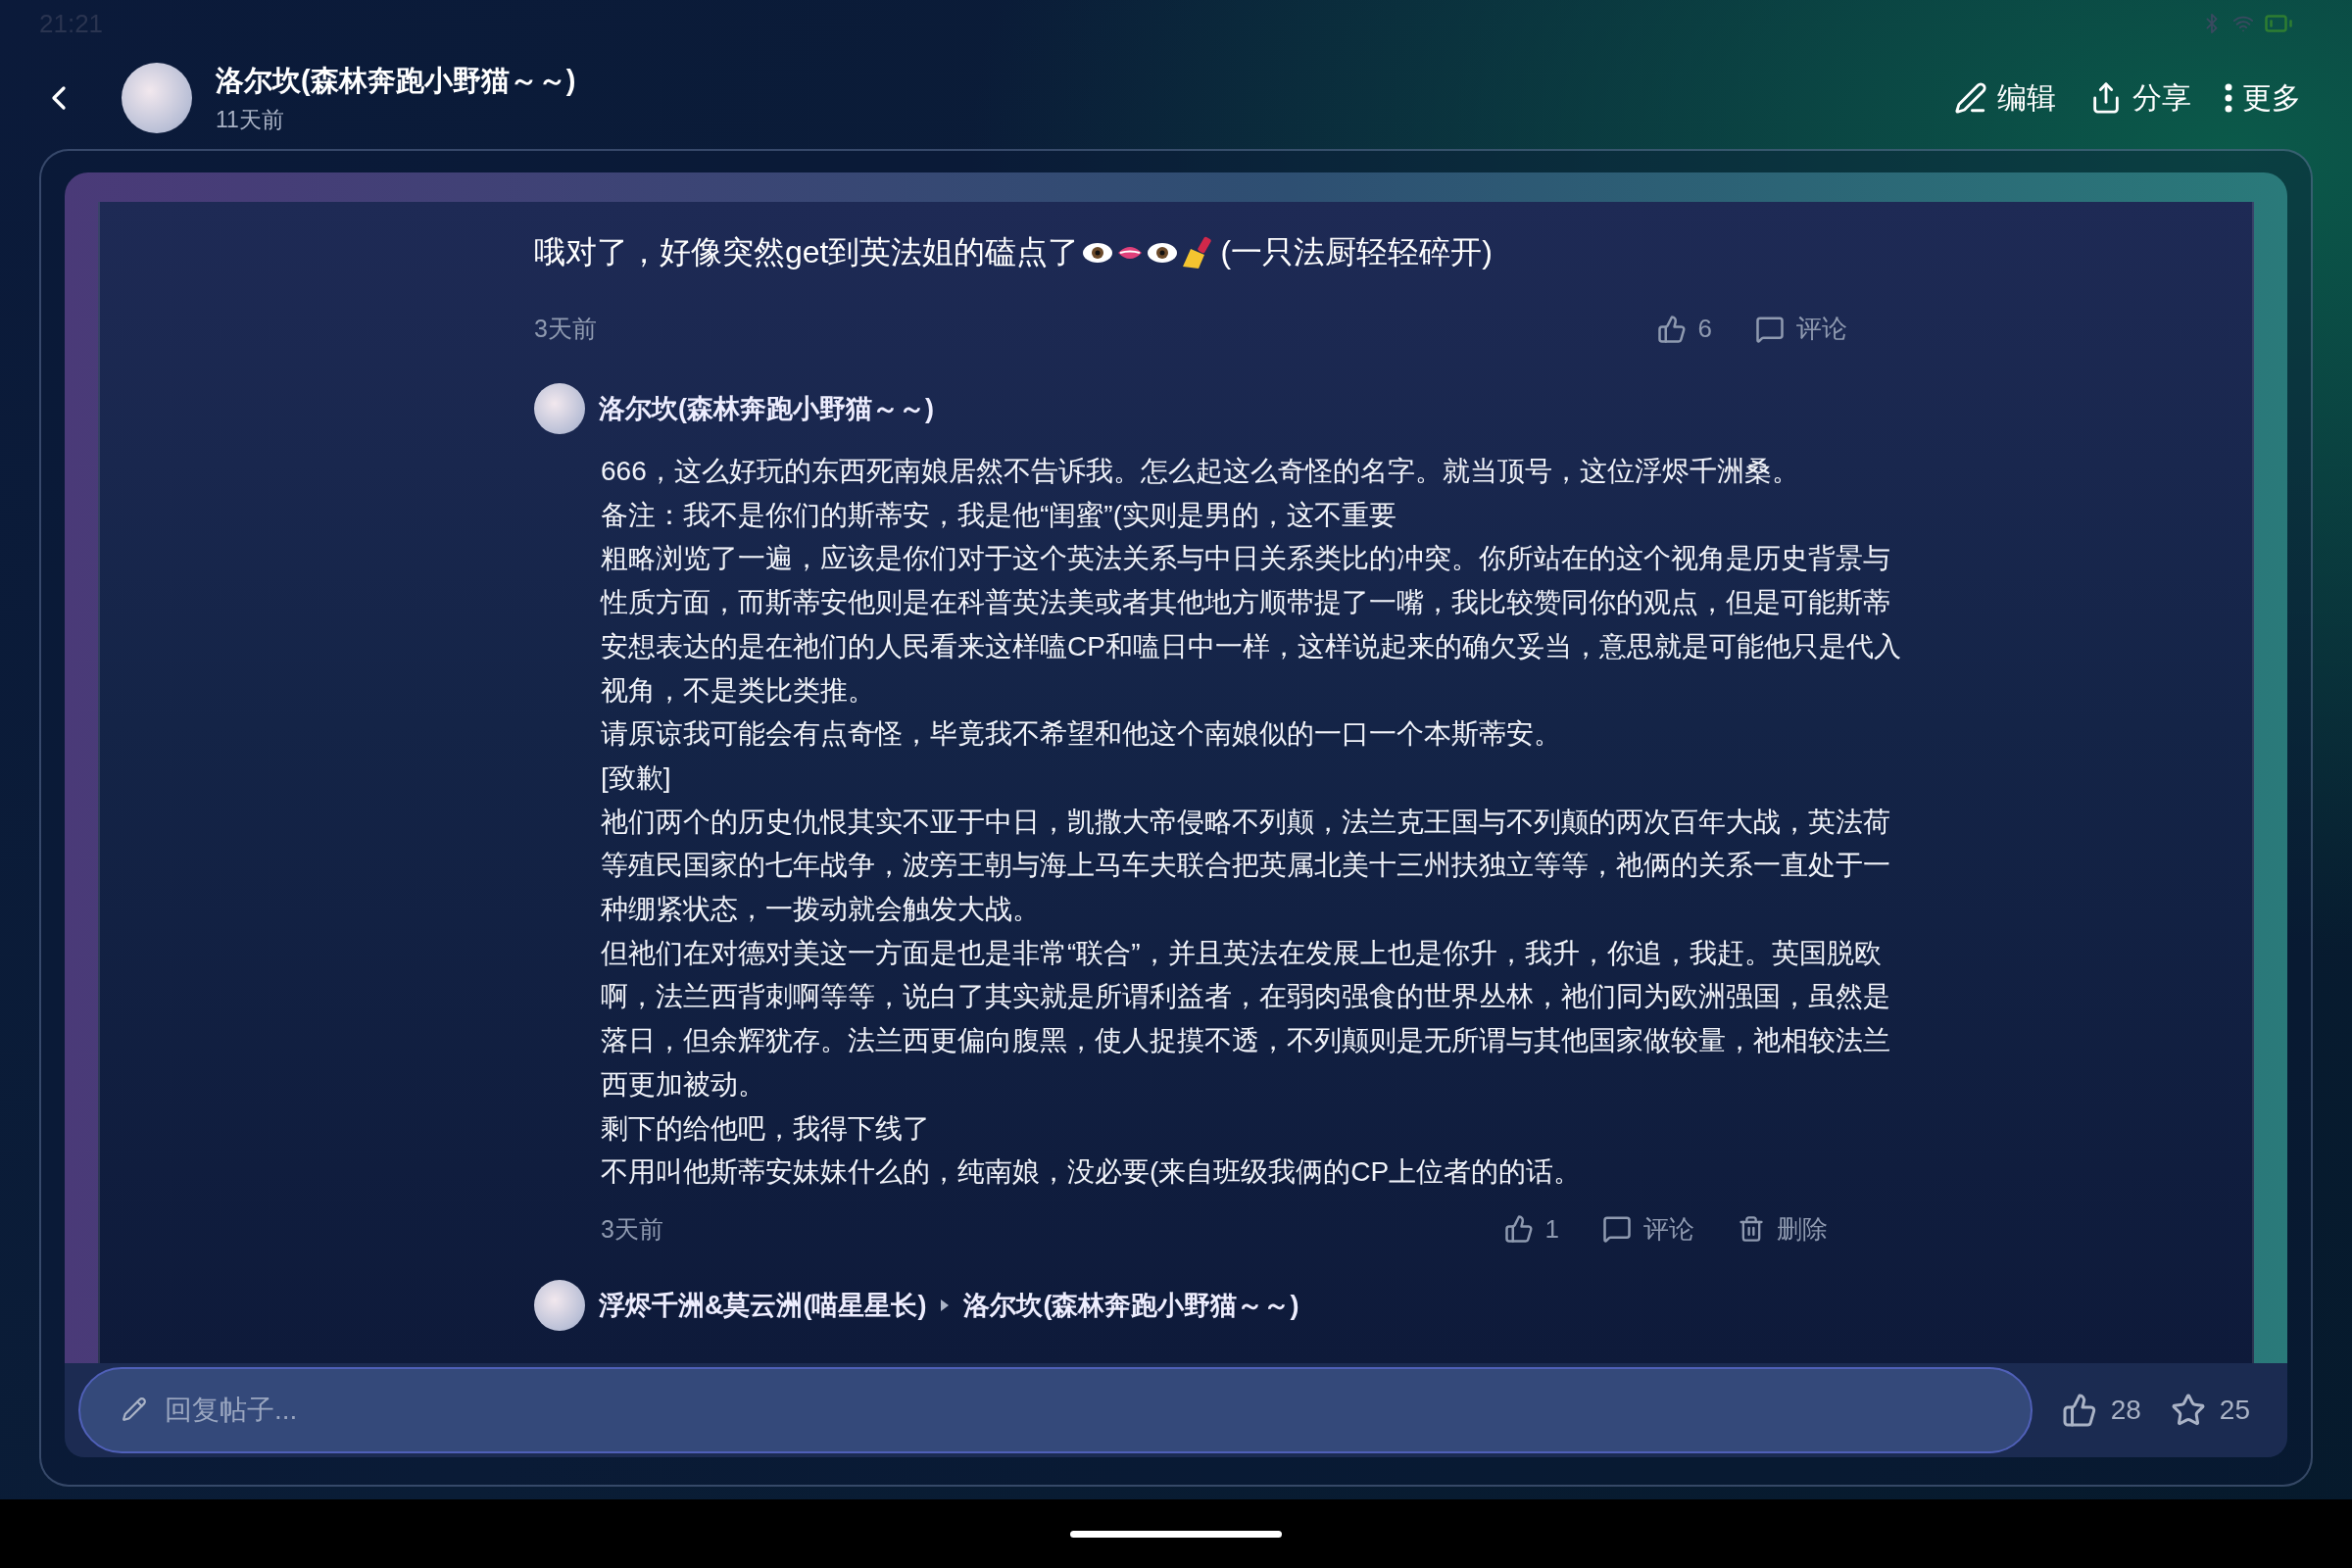 This screenshot has width=2352, height=1568. What do you see at coordinates (2188, 1410) in the screenshot?
I see `star-icon` at bounding box center [2188, 1410].